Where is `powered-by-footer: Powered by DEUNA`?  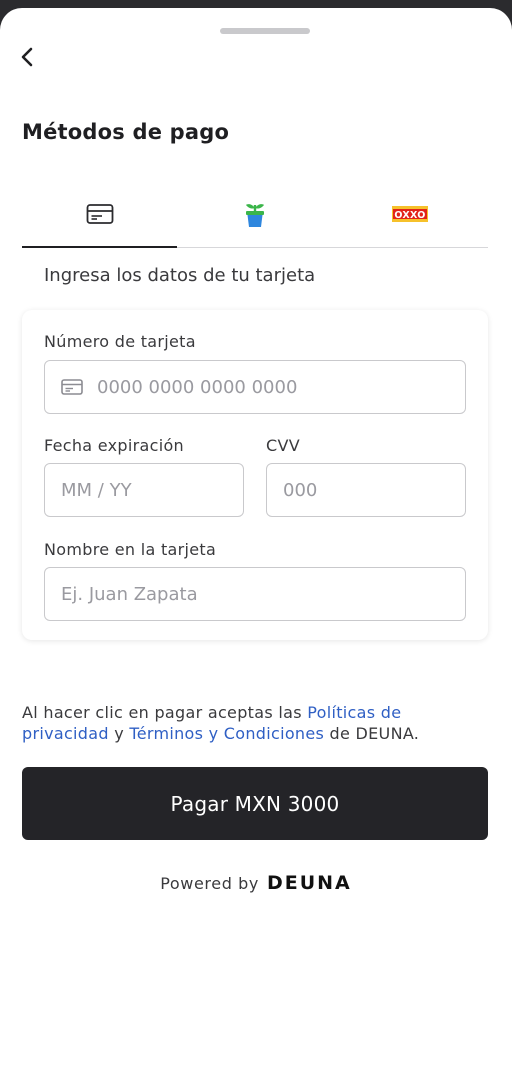 powered-by-footer: Powered by DEUNA is located at coordinates (256, 883).